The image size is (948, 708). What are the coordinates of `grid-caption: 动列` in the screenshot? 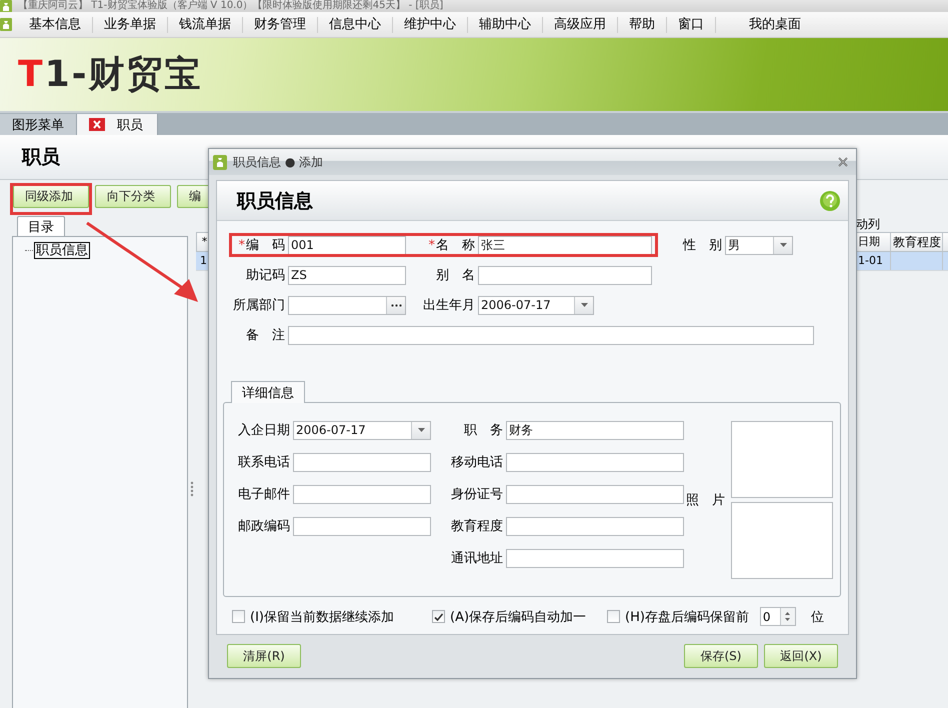 It's located at (868, 224).